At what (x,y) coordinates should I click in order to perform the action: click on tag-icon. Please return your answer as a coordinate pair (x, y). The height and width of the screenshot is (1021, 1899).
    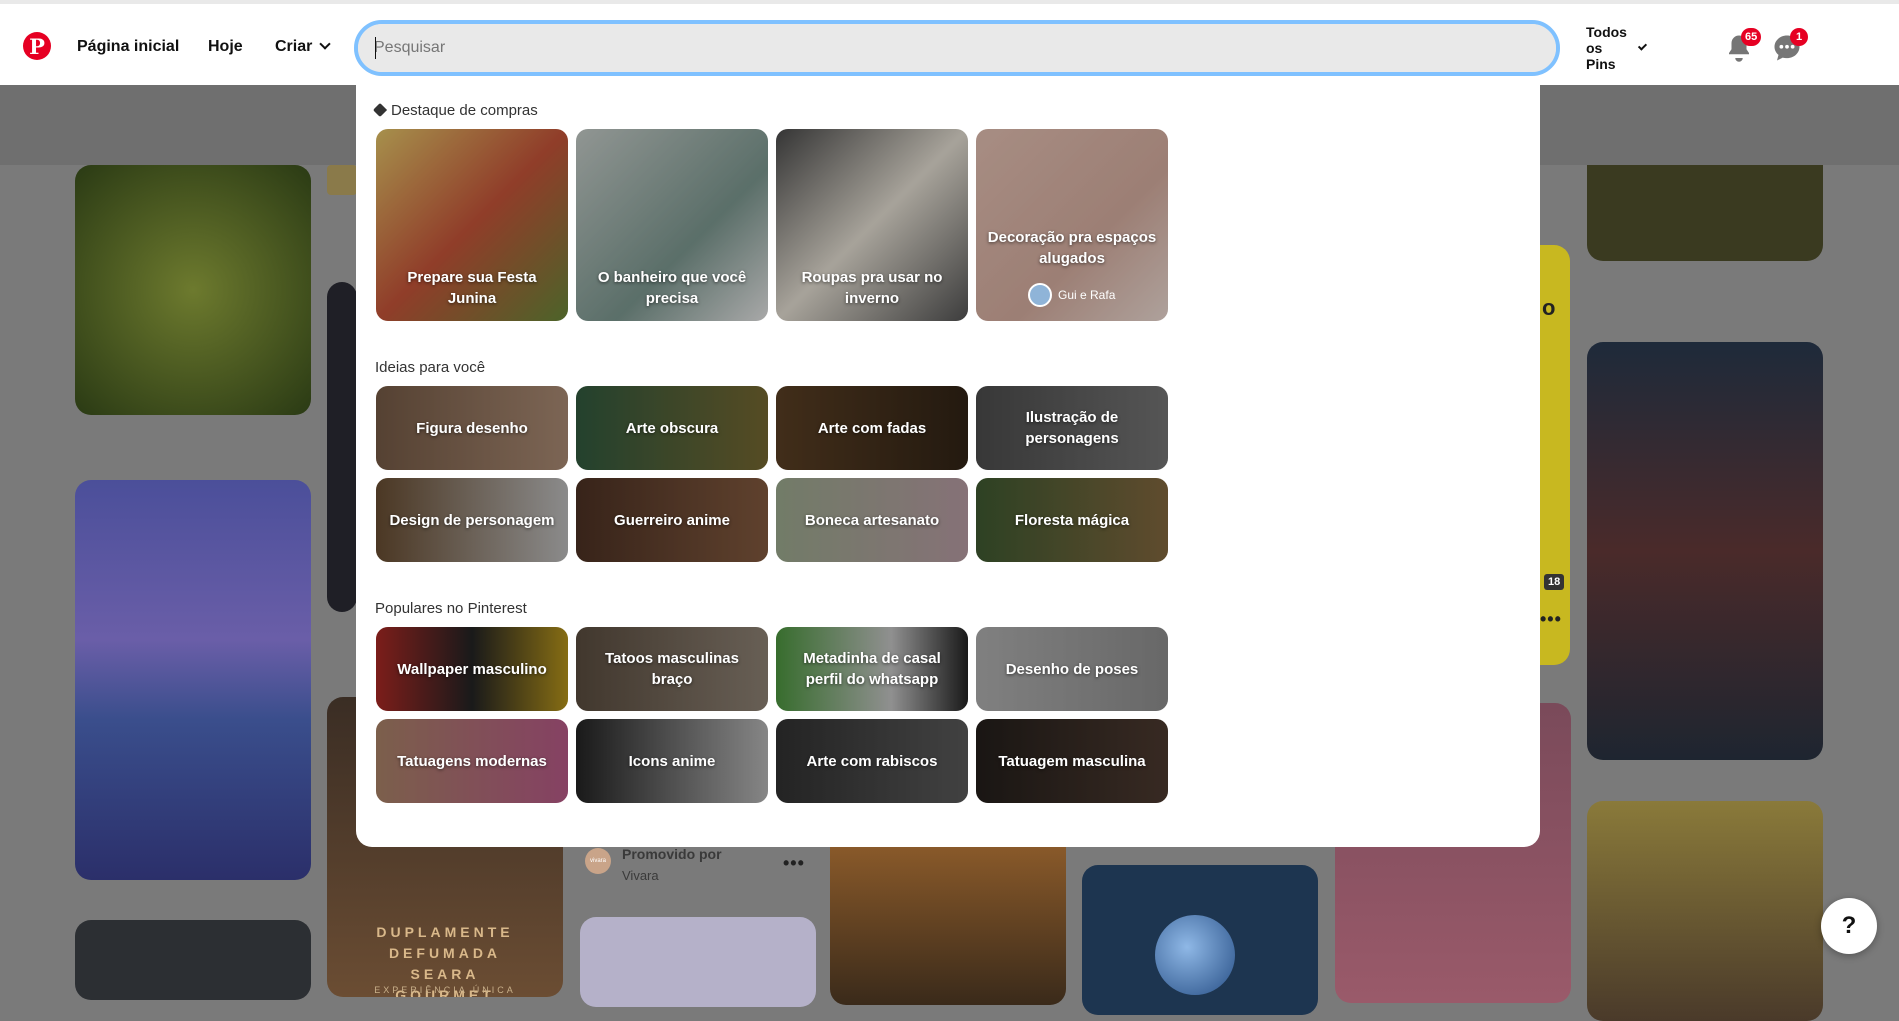
    Looking at the image, I should click on (380, 110).